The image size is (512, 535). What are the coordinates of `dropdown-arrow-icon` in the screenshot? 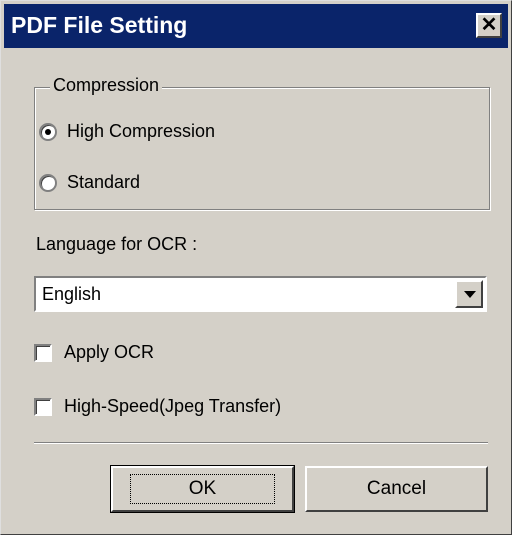 It's located at (469, 294).